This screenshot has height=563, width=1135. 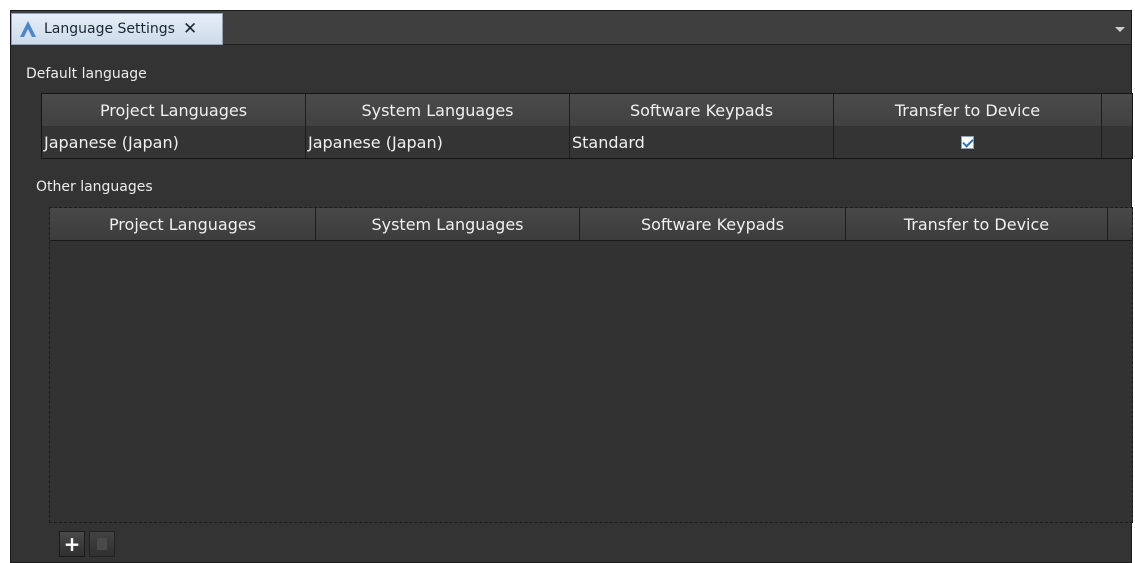 I want to click on transfer-to-device-cell, so click(x=968, y=142).